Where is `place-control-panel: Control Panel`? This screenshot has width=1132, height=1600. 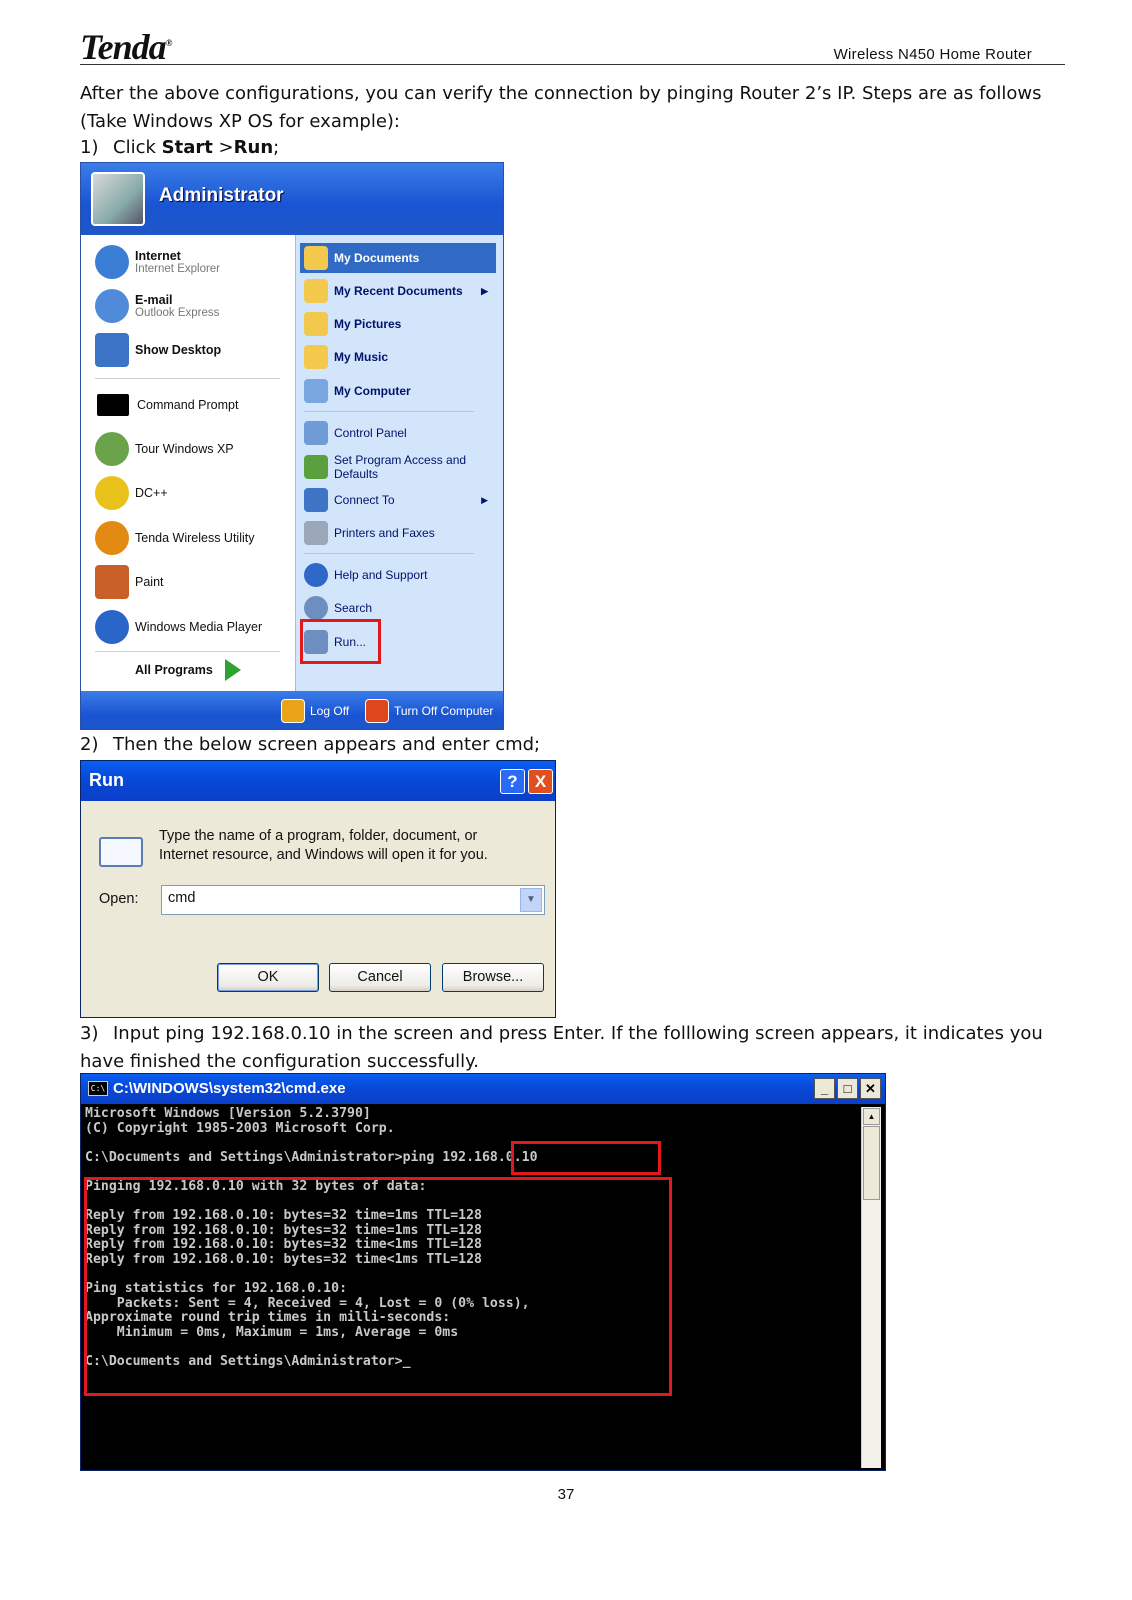 place-control-panel: Control Panel is located at coordinates (355, 433).